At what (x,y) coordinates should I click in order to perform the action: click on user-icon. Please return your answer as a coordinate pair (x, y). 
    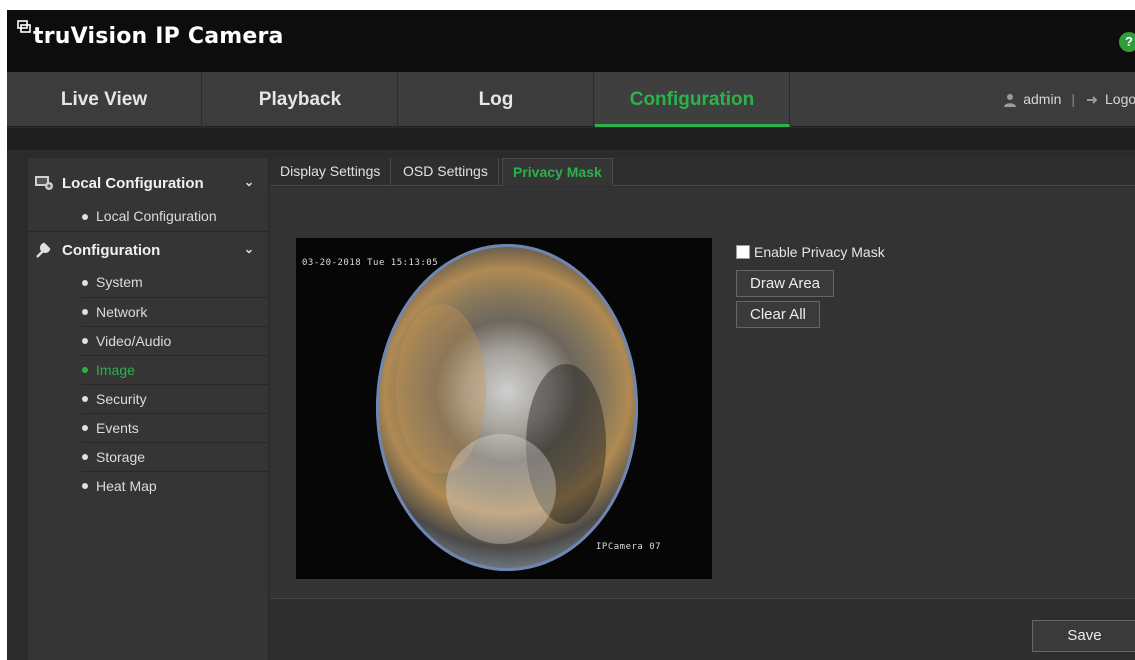
    Looking at the image, I should click on (1010, 100).